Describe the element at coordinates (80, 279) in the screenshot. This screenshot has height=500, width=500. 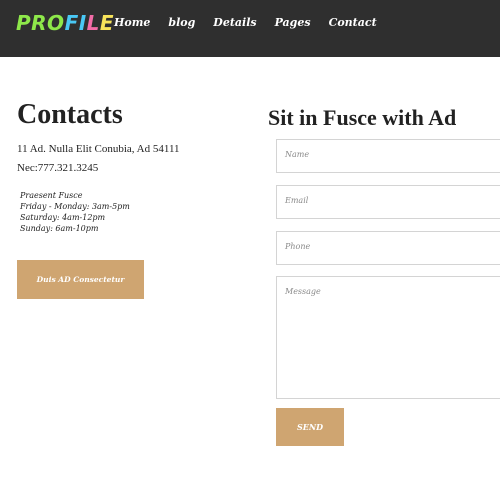
I see `consultation-button: Duis AD Consectetur` at that location.